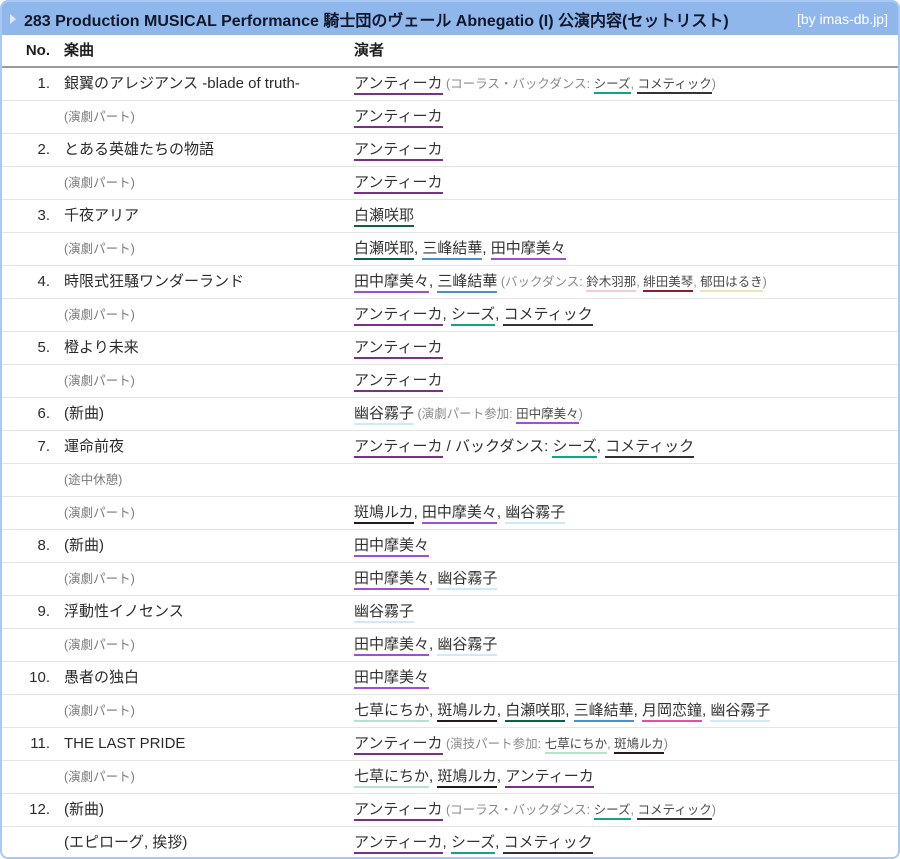 The image size is (900, 859). Describe the element at coordinates (624, 777) in the screenshot. I see `performer-cell: 七草にちか, 斑鳩ルカ, アンティーカ` at that location.